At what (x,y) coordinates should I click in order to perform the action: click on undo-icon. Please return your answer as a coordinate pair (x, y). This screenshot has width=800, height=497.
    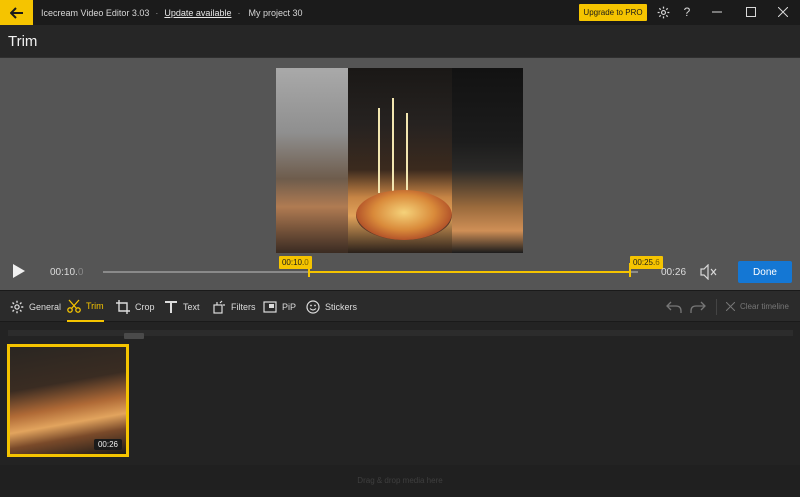
    Looking at the image, I should click on (674, 307).